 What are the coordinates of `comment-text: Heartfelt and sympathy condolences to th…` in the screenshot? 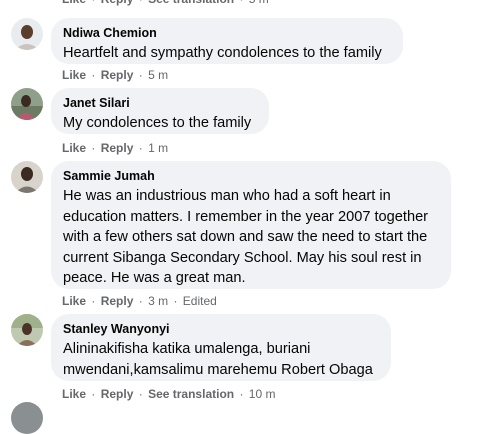 It's located at (222, 53).